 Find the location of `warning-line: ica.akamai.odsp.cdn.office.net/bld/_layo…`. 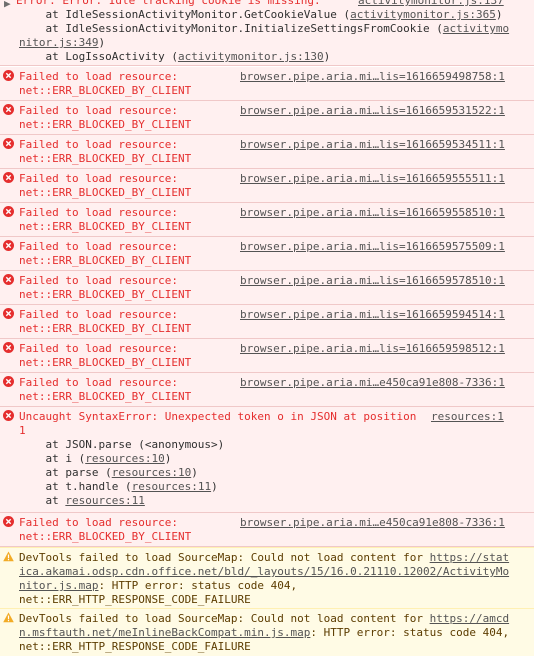

warning-line: ica.akamai.odsp.cdn.office.net/bld/_layo… is located at coordinates (264, 572).